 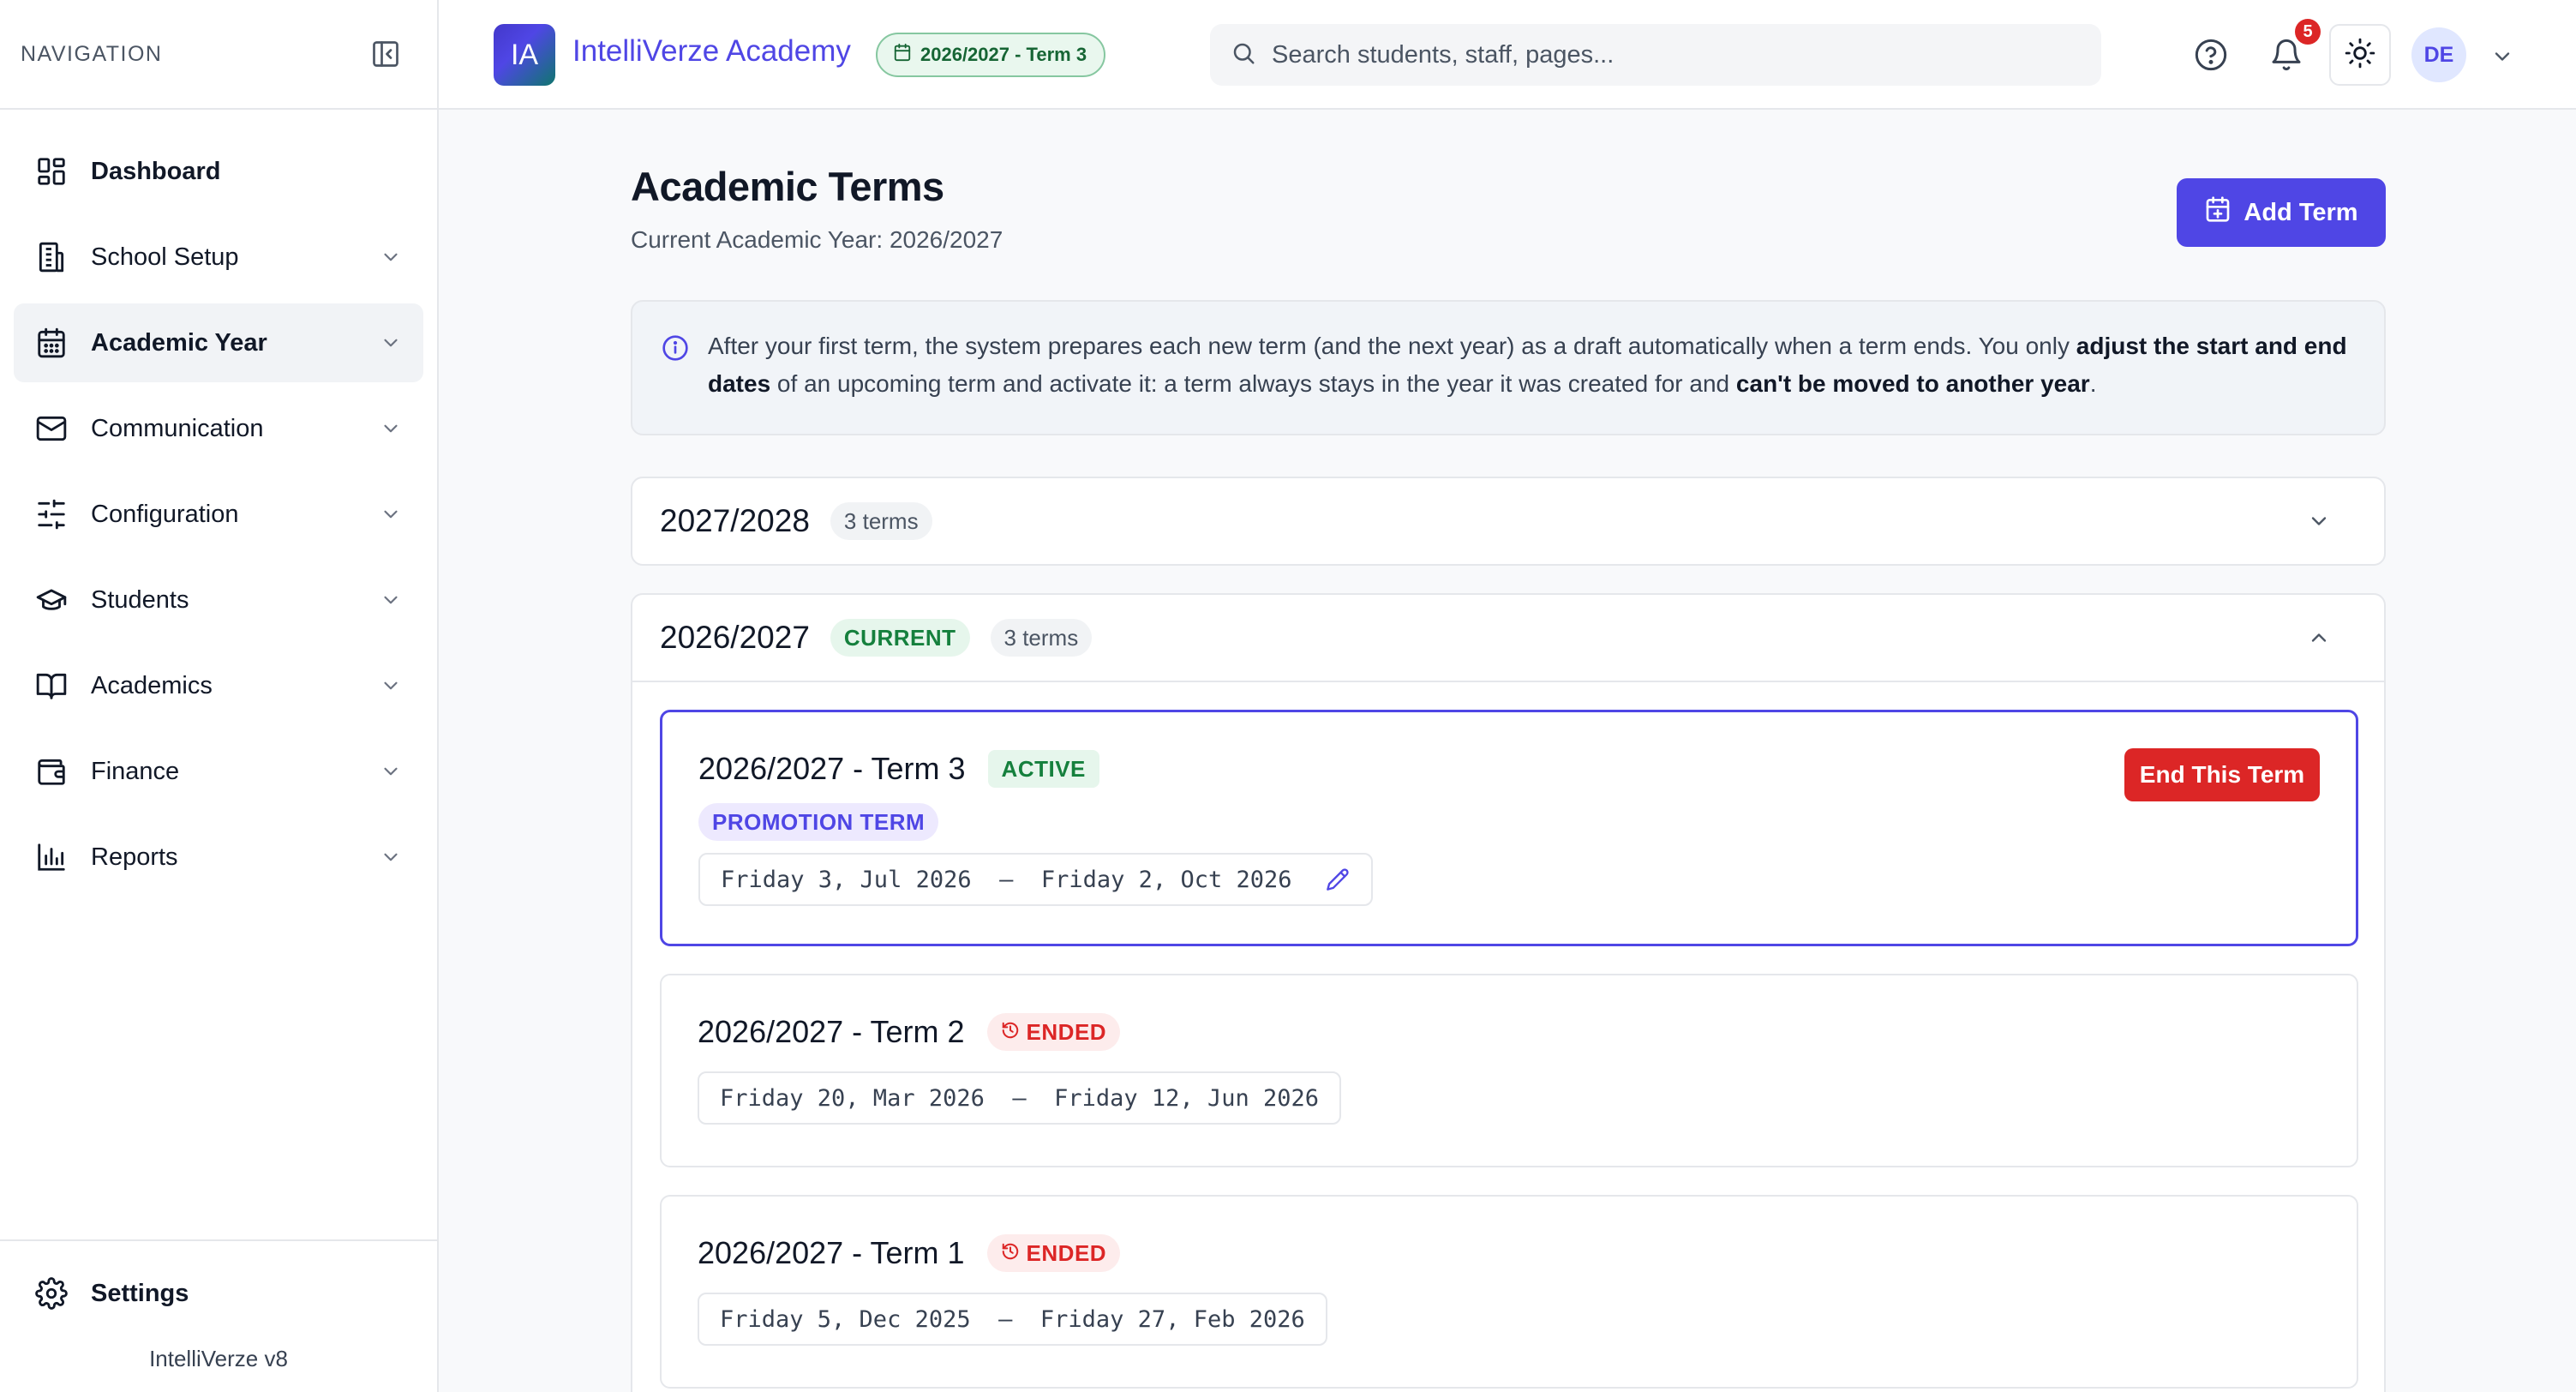 What do you see at coordinates (2319, 638) in the screenshot?
I see `chevron-up-icon` at bounding box center [2319, 638].